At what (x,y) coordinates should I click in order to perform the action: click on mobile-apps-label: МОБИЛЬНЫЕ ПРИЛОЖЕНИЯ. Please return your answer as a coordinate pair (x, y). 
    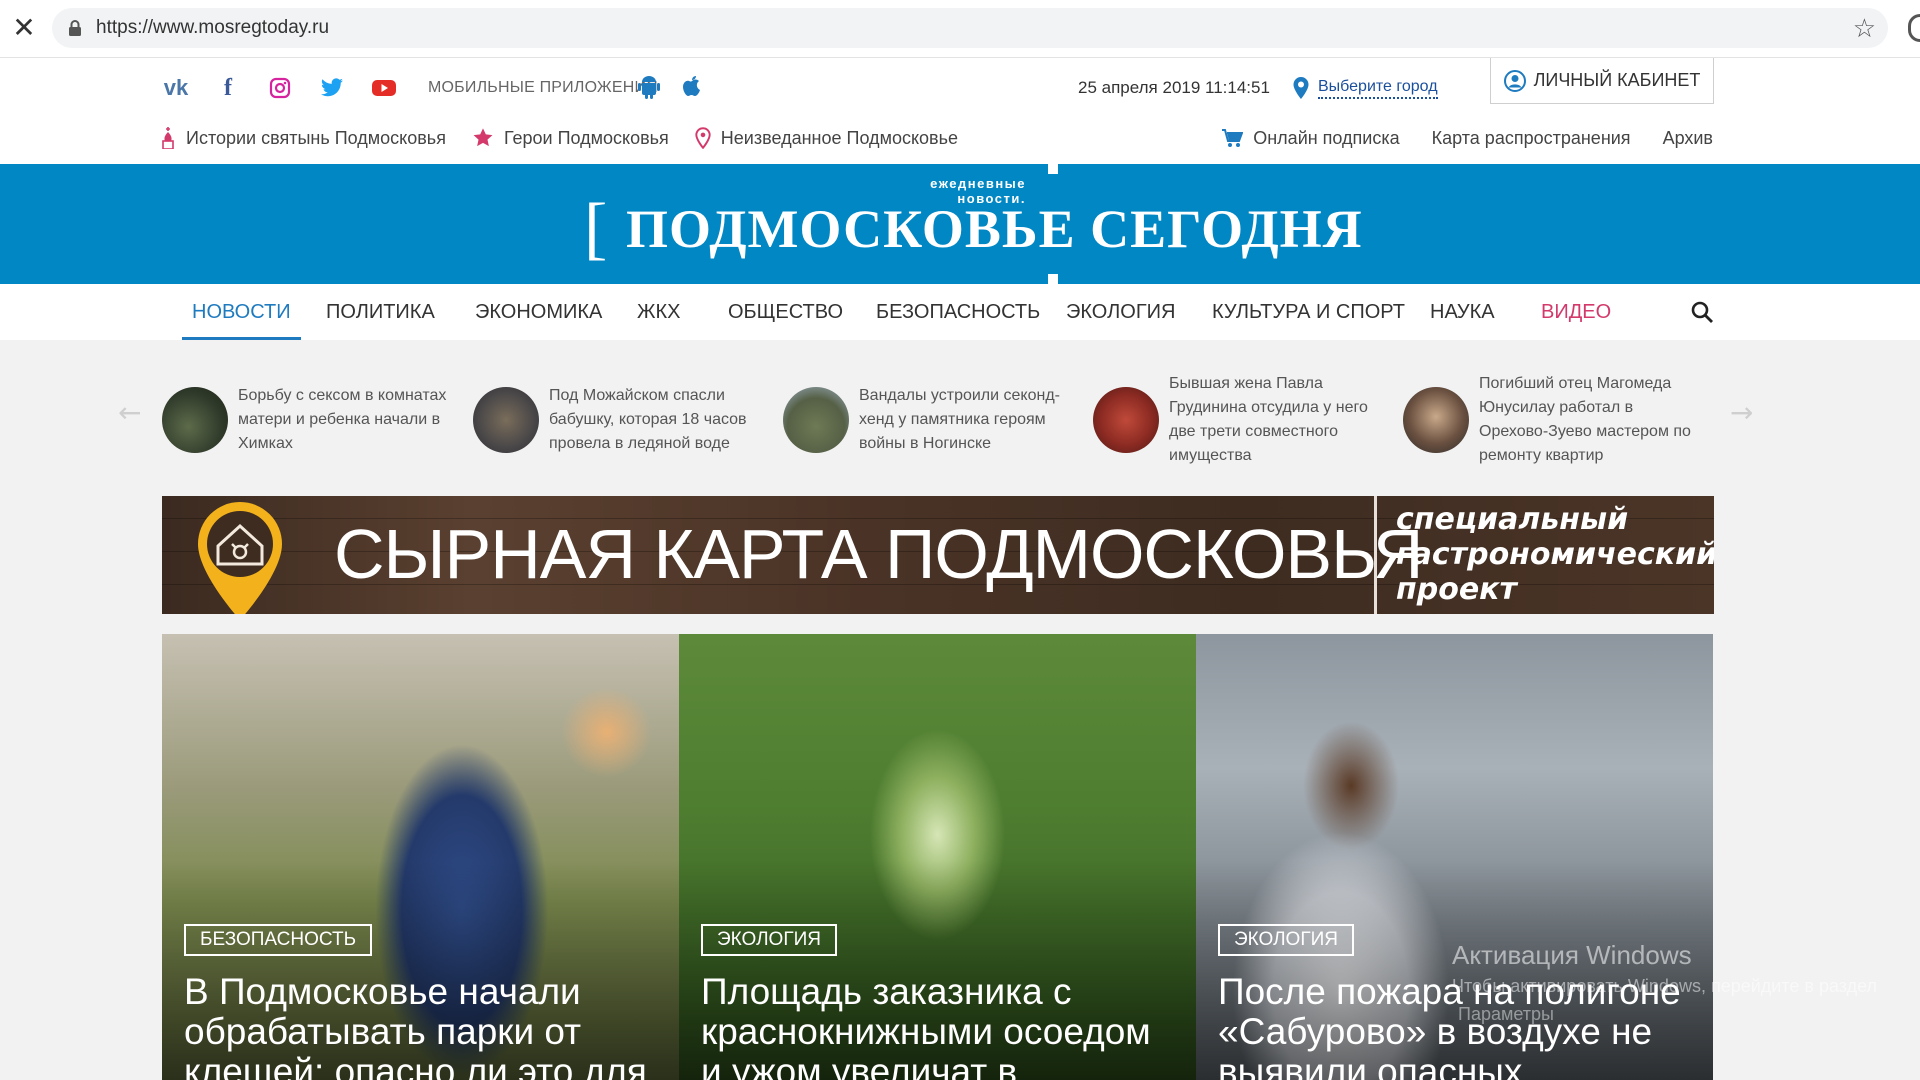
    Looking at the image, I should click on (543, 87).